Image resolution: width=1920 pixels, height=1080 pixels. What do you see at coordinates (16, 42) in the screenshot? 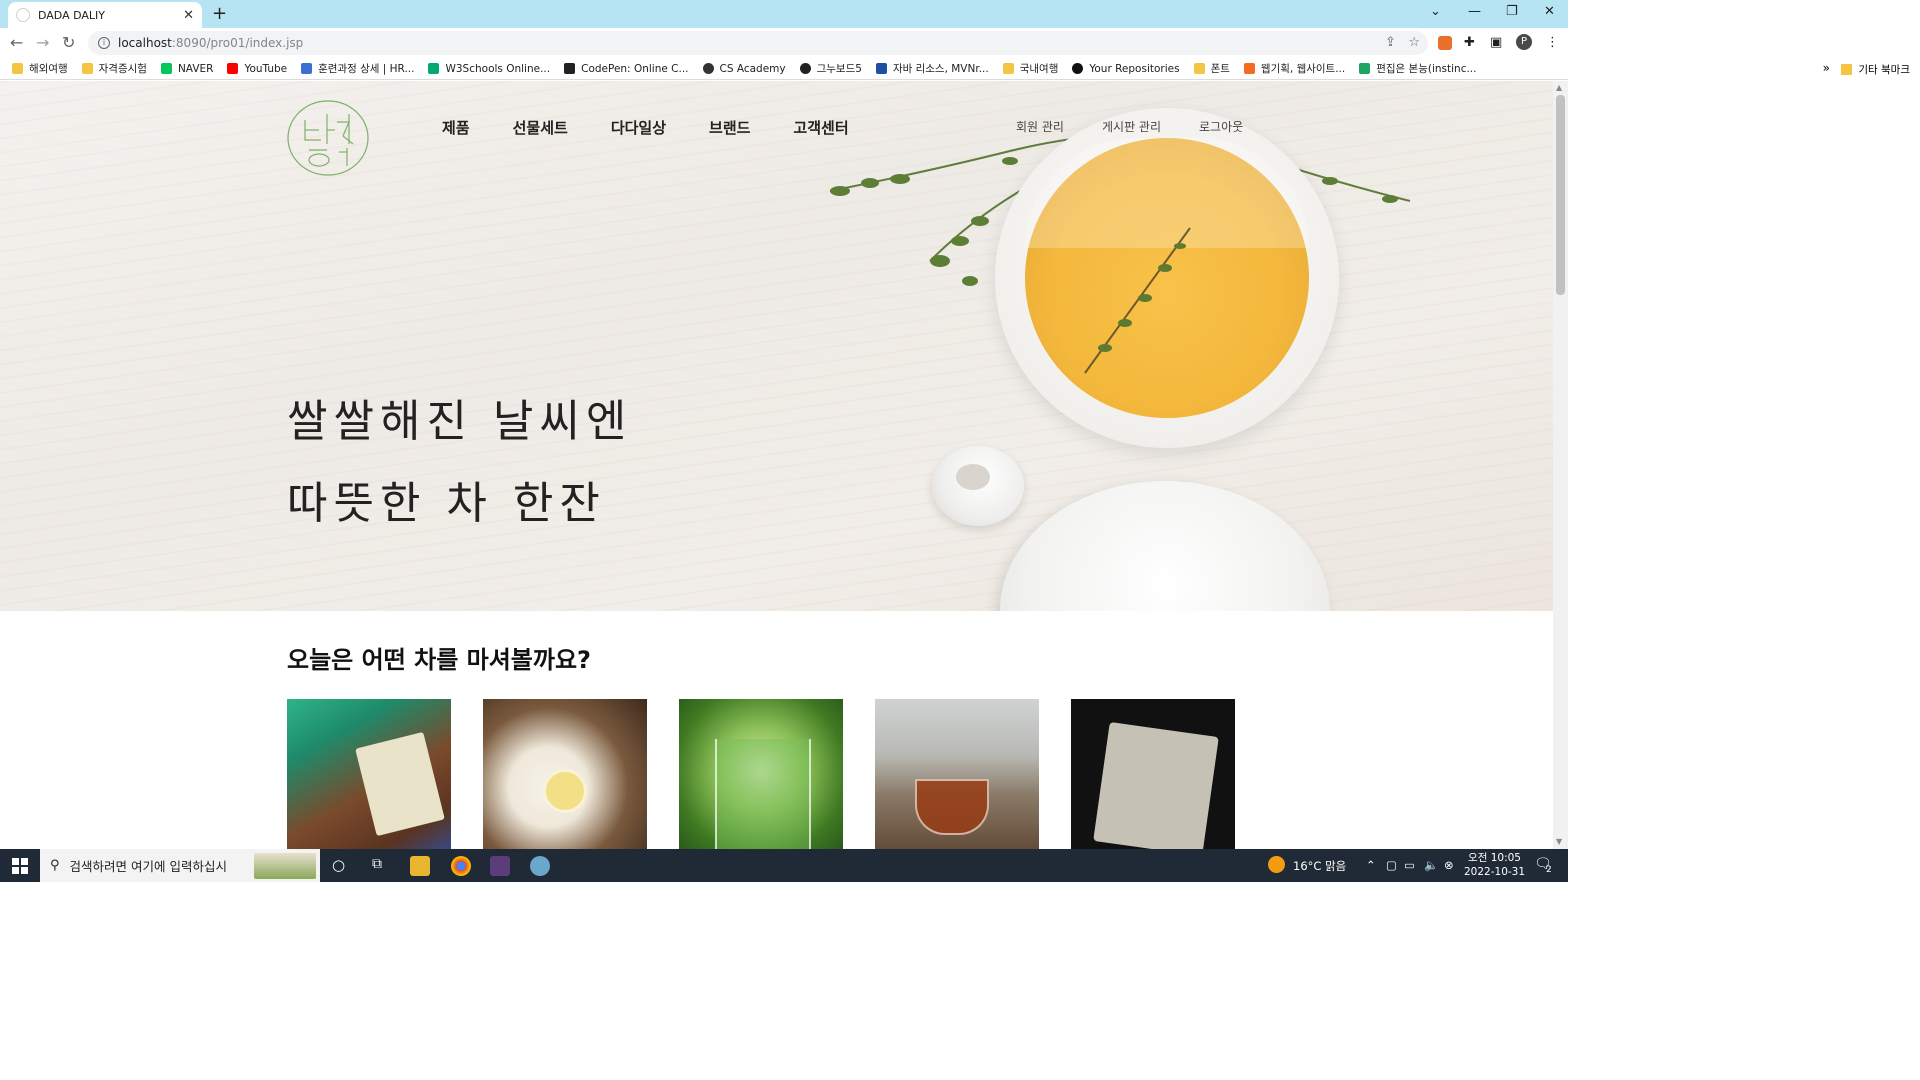
I see `back-arrow-icon: ←` at bounding box center [16, 42].